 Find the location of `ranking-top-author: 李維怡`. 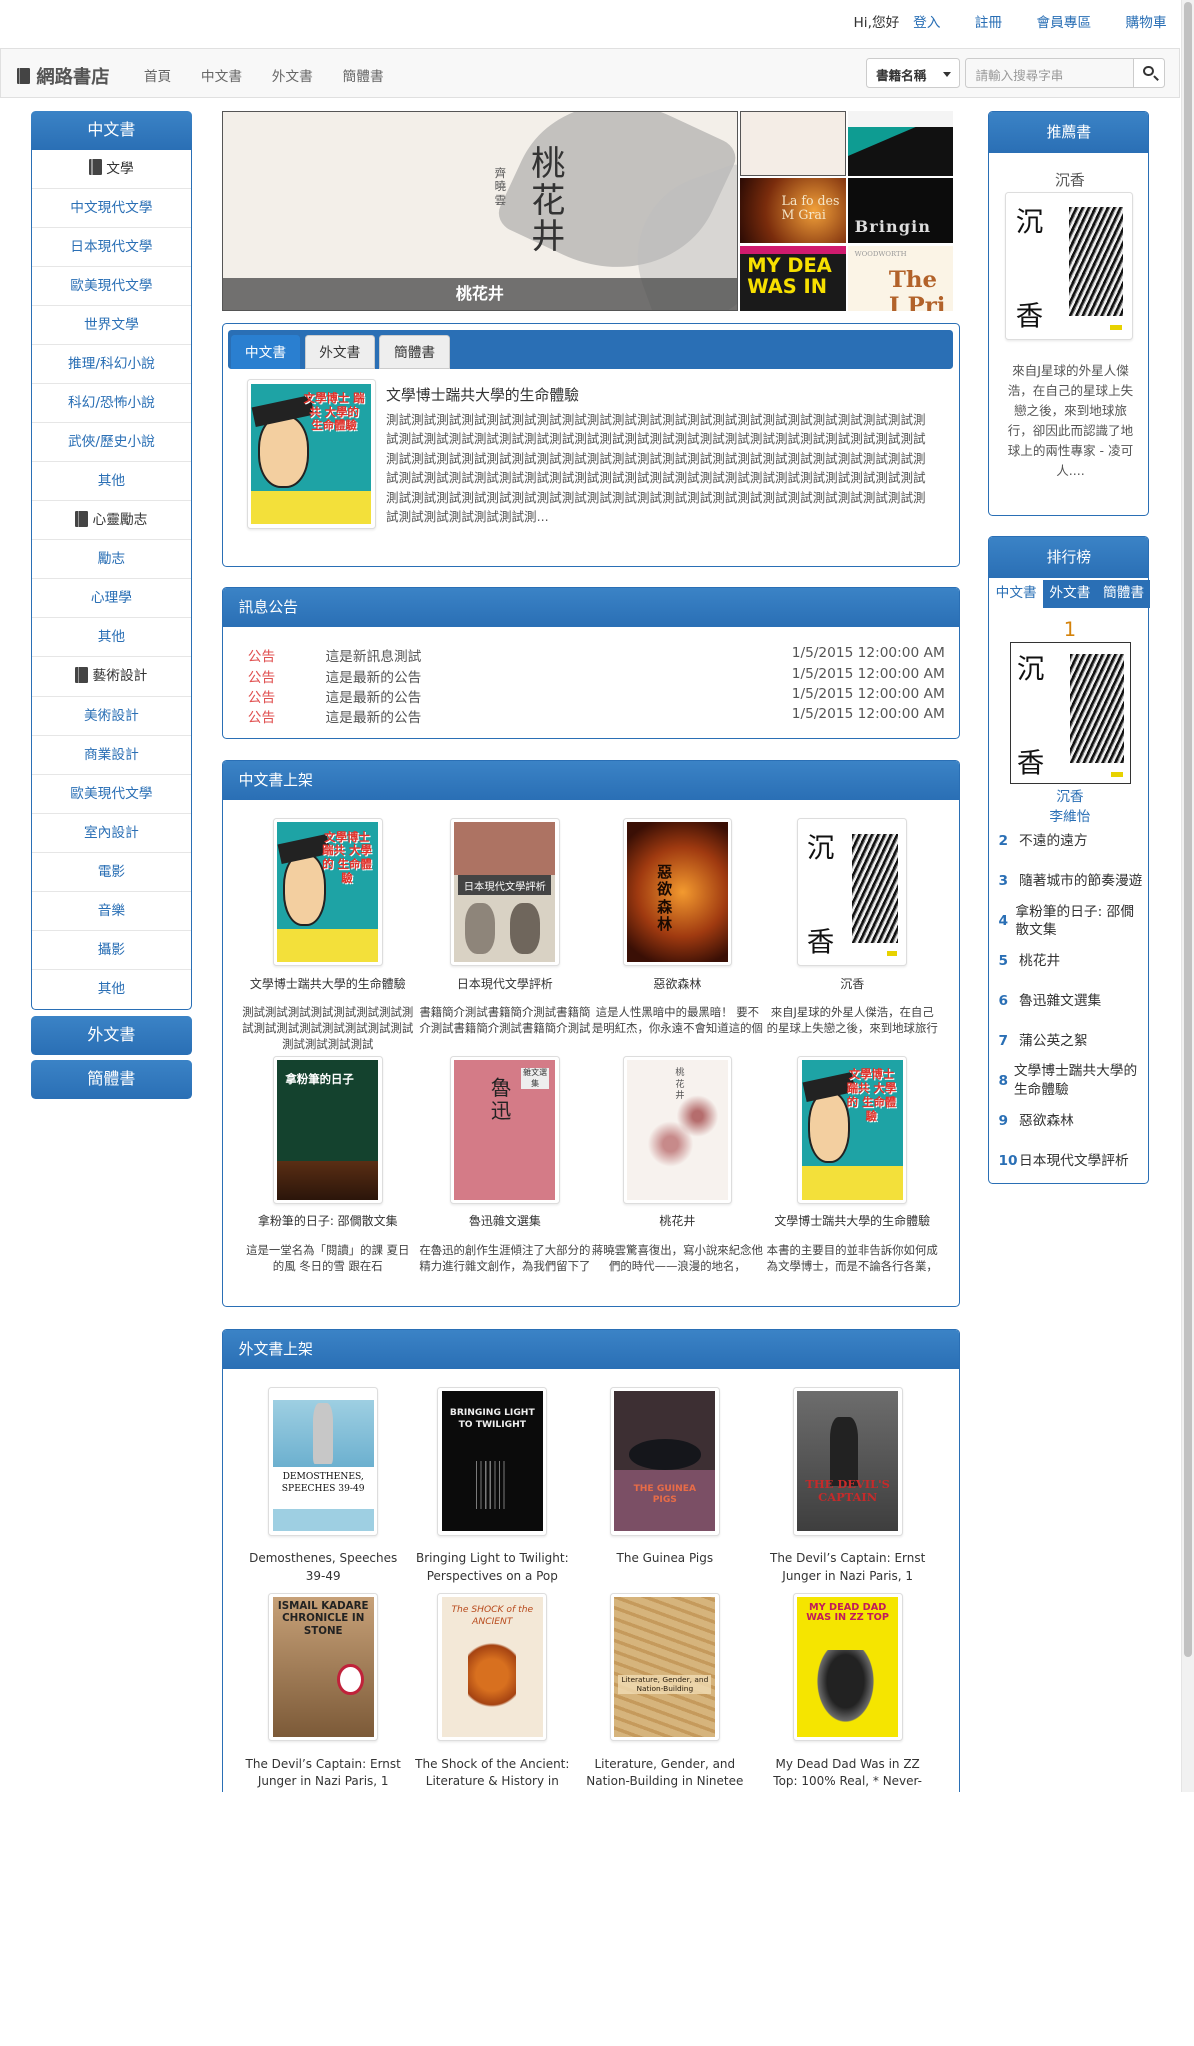

ranking-top-author: 李維怡 is located at coordinates (1069, 815).